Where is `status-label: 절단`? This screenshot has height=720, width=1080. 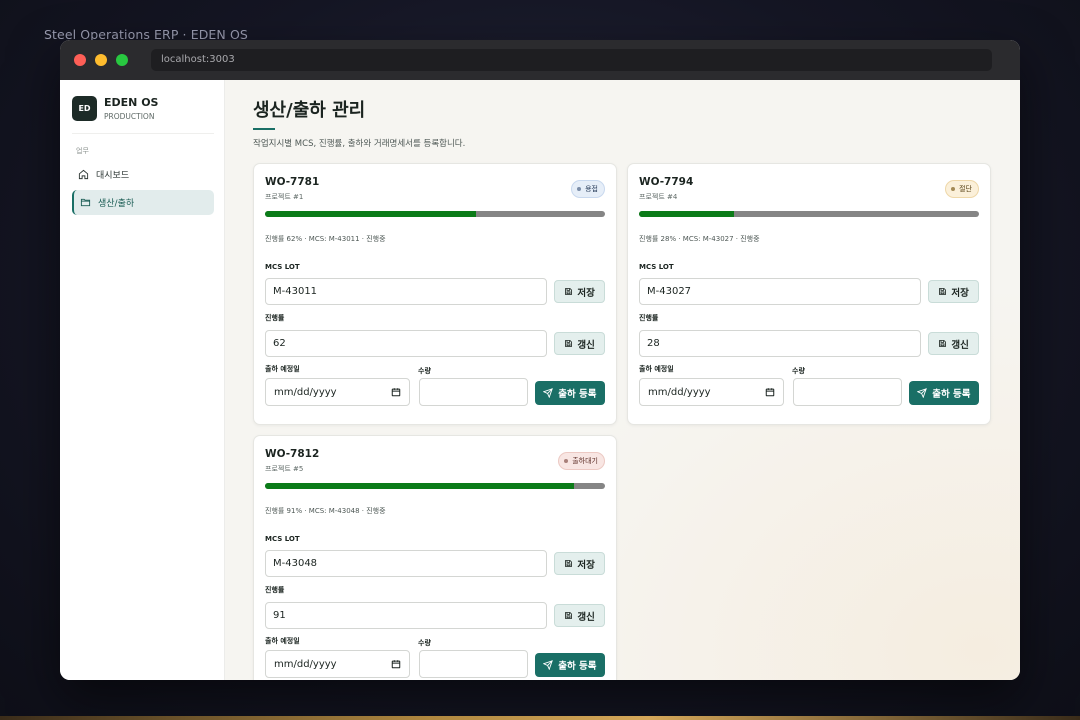
status-label: 절단 is located at coordinates (965, 189).